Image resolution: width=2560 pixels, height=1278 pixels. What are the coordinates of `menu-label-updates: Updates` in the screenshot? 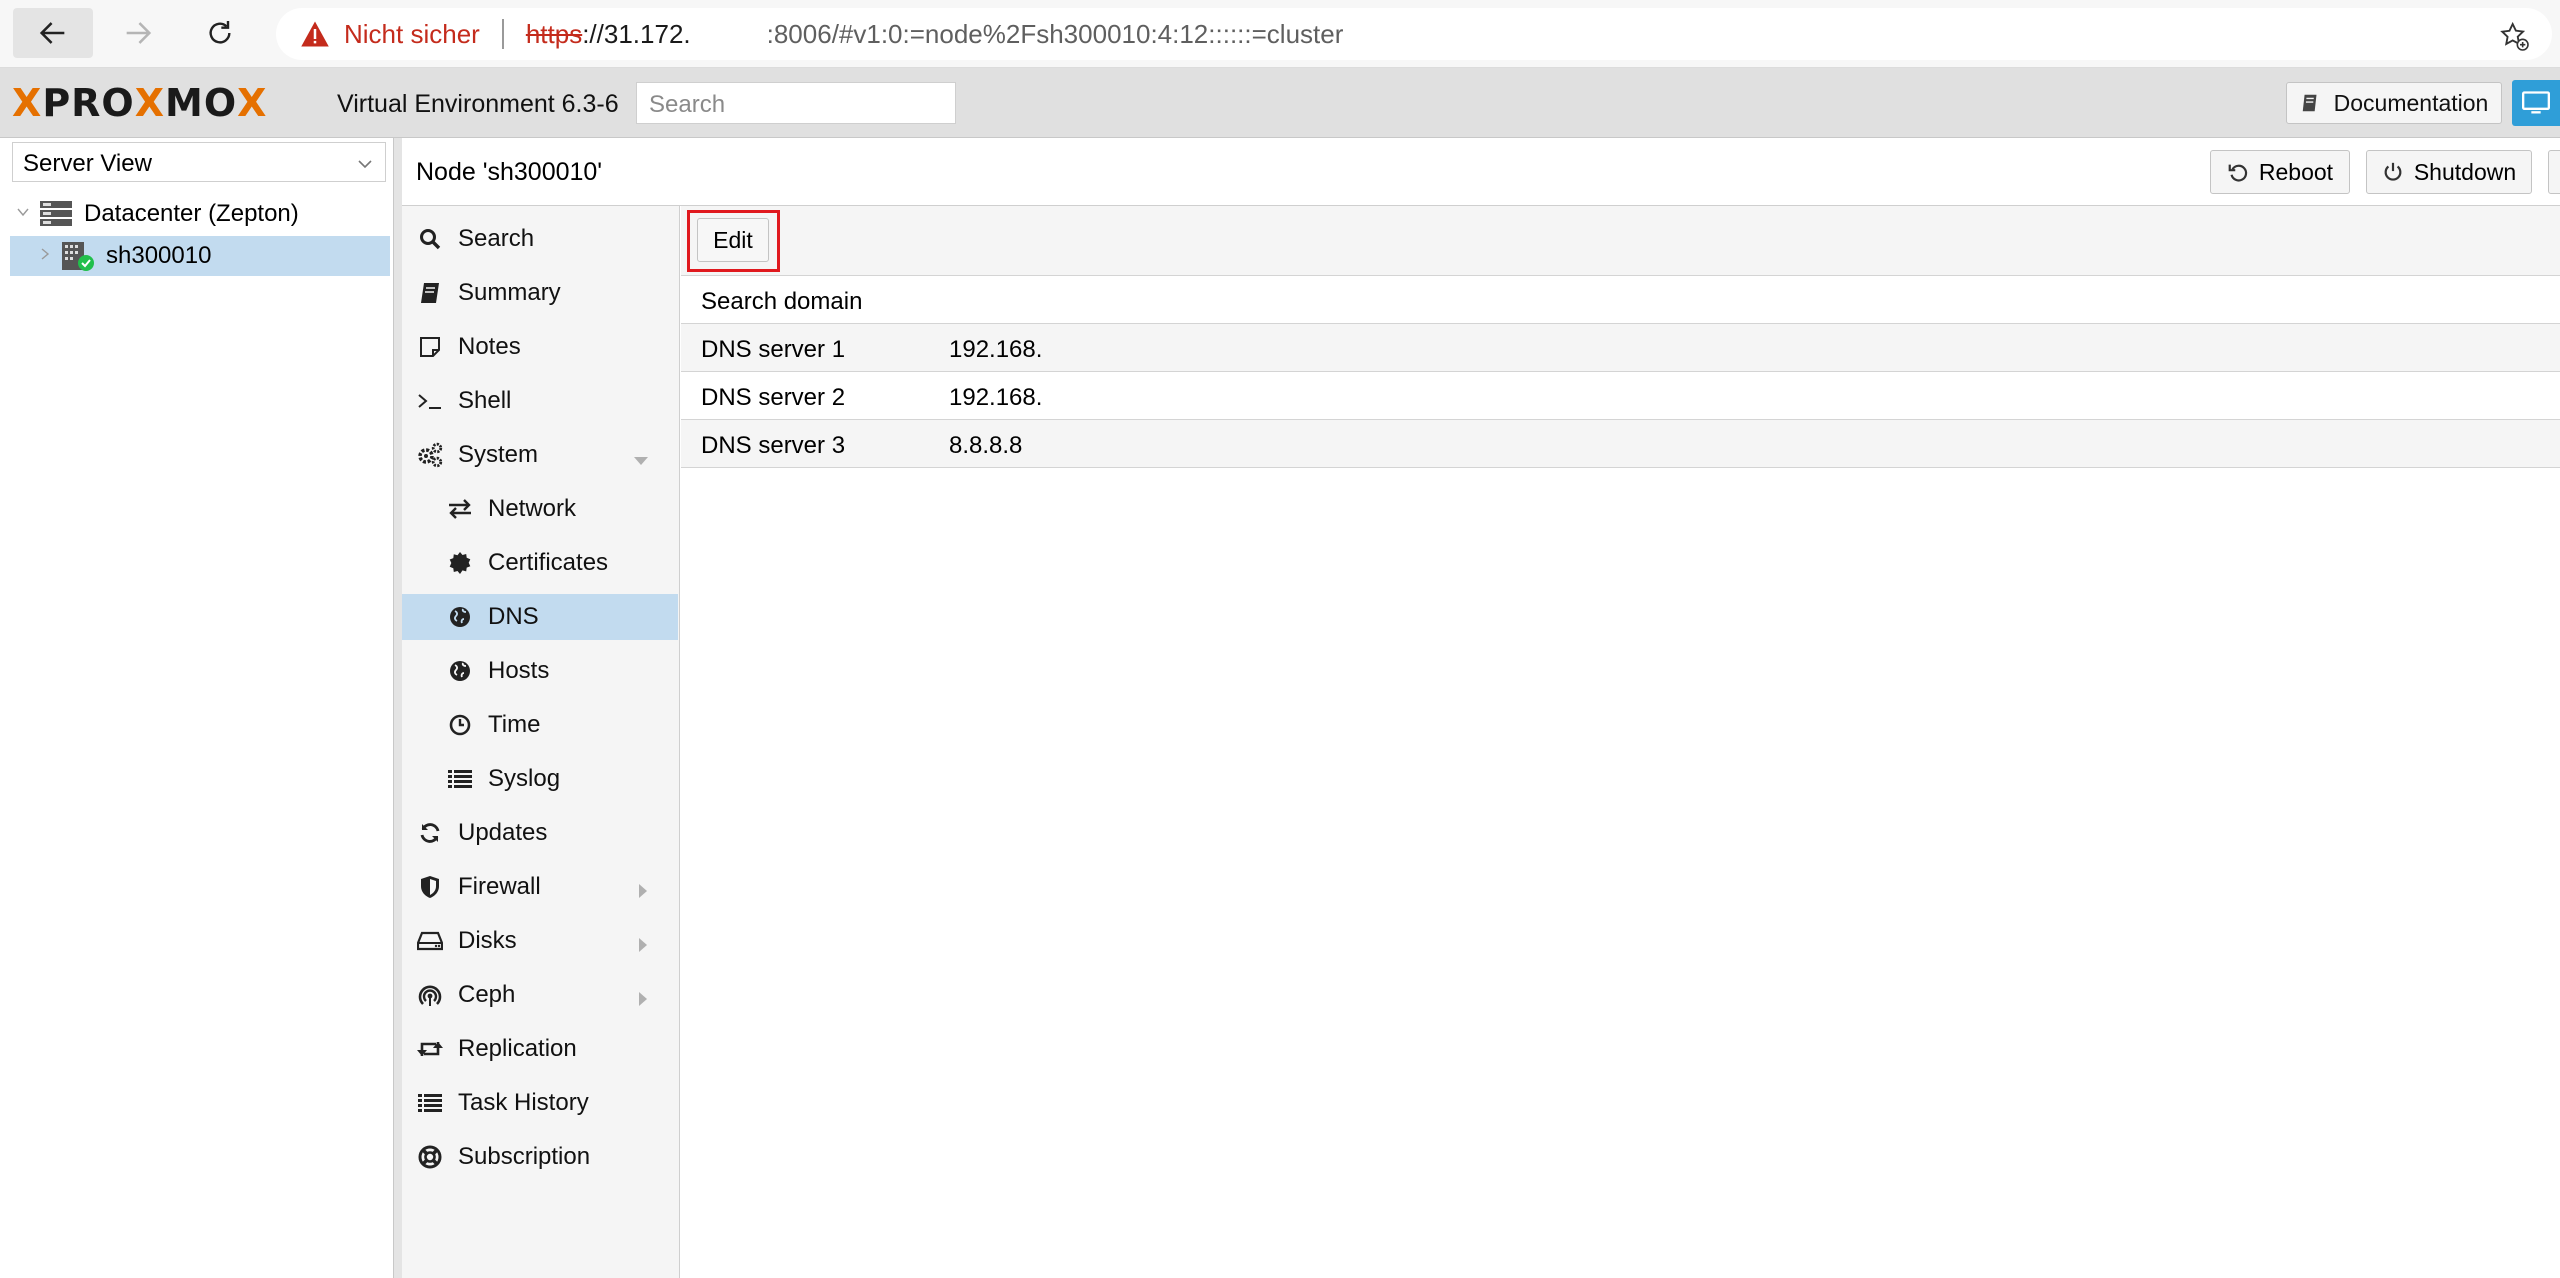 It's located at (503, 832).